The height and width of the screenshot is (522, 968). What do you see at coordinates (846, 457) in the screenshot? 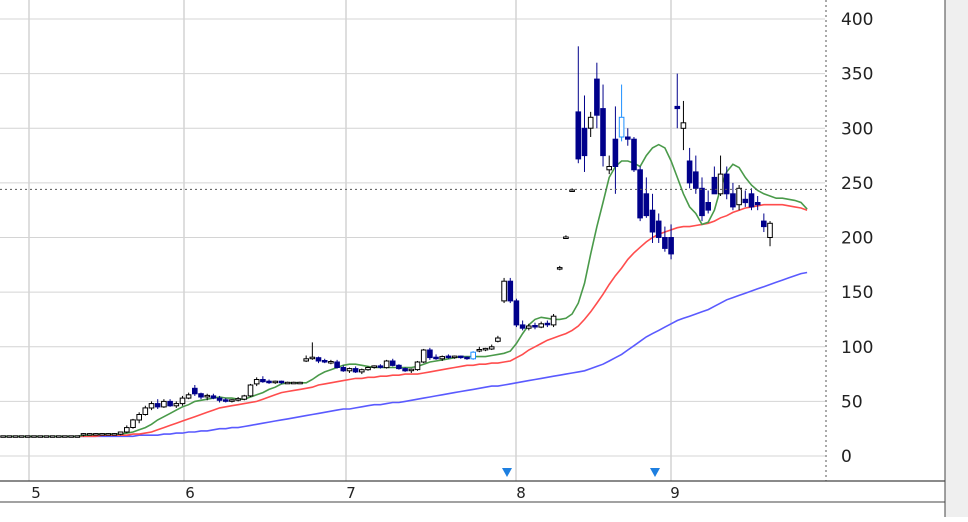
I see `y-tick-label: 0` at bounding box center [846, 457].